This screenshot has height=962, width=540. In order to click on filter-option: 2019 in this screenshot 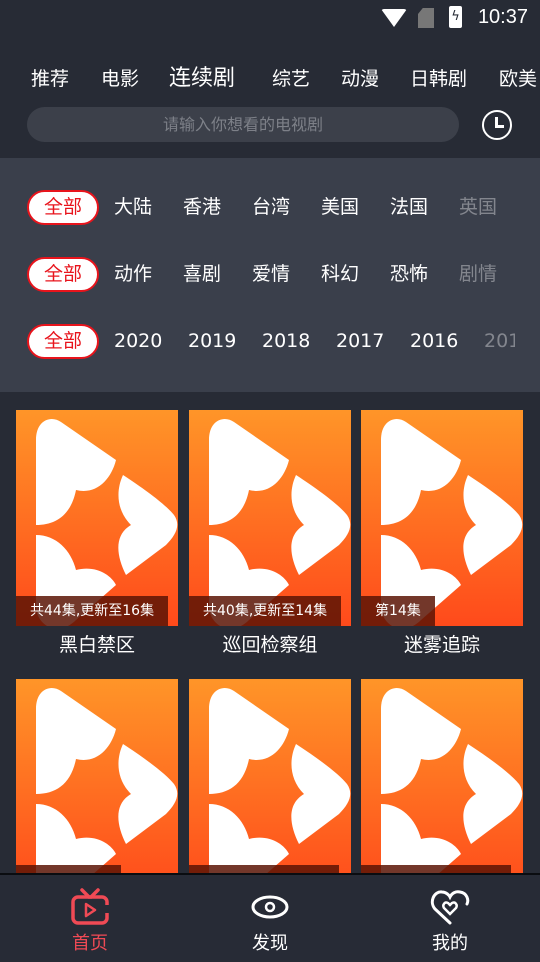, I will do `click(212, 341)`.